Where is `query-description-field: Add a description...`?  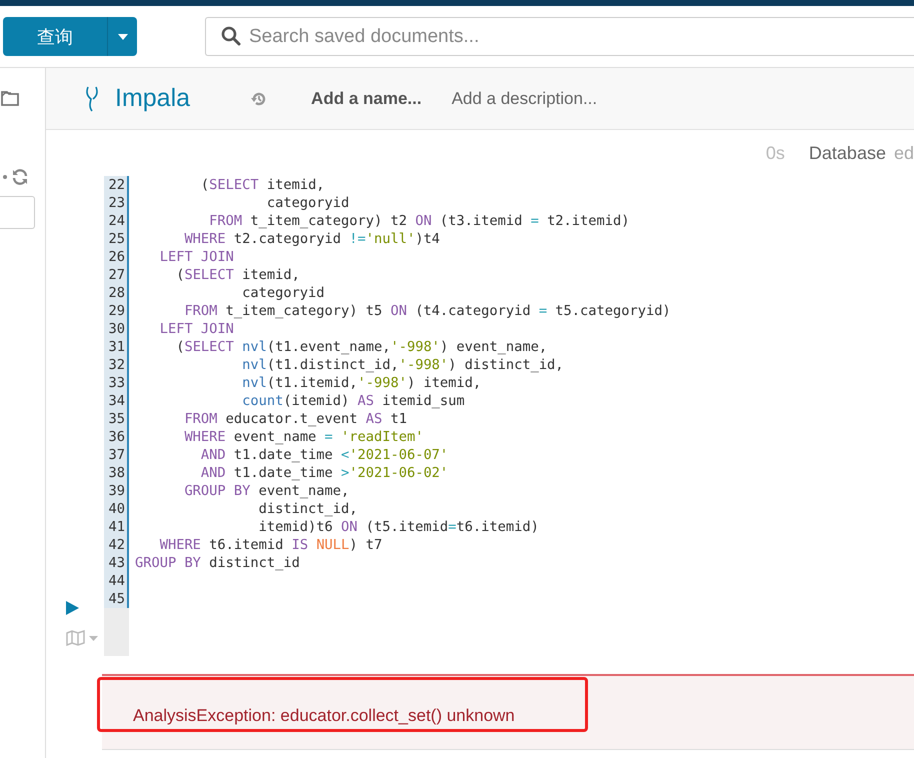 query-description-field: Add a description... is located at coordinates (525, 98).